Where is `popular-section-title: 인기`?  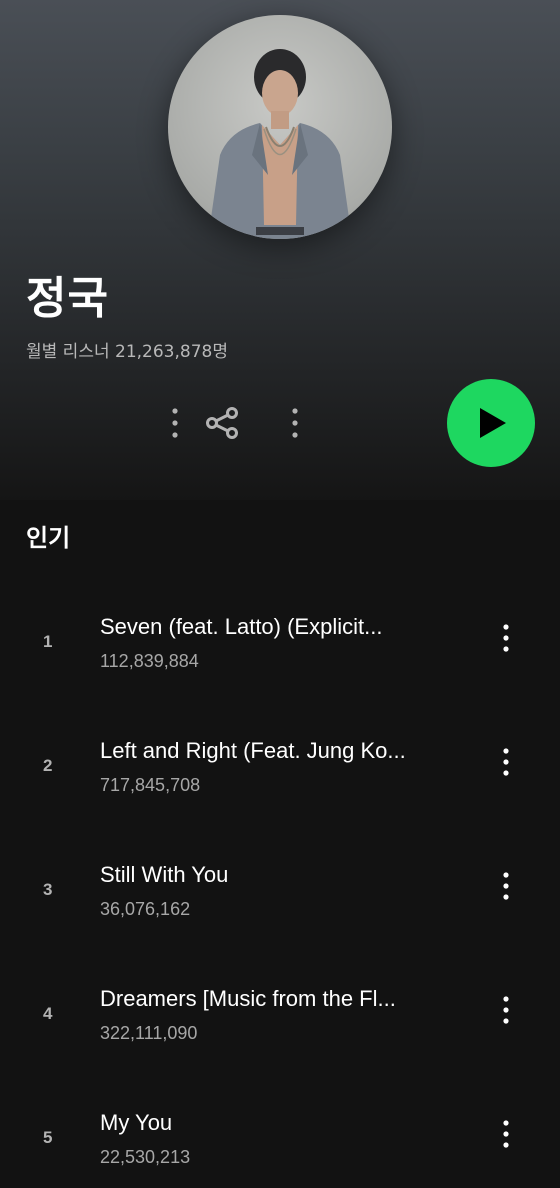
popular-section-title: 인기 is located at coordinates (48, 538).